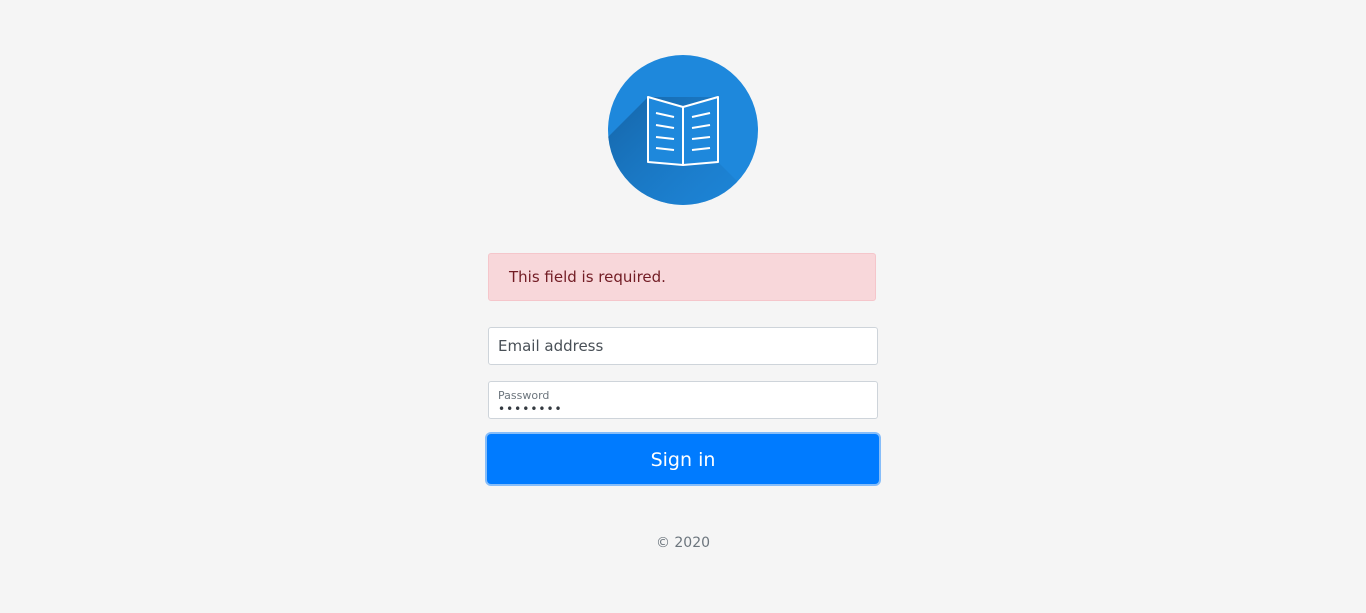  I want to click on logo, so click(683, 130).